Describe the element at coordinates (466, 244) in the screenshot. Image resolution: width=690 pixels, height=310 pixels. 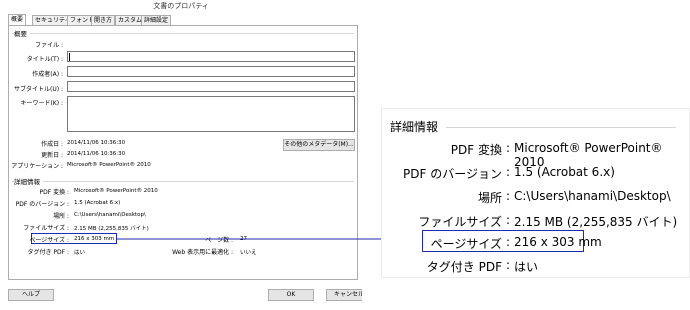
I see `zoom-page-size-label: ページサイズ` at that location.